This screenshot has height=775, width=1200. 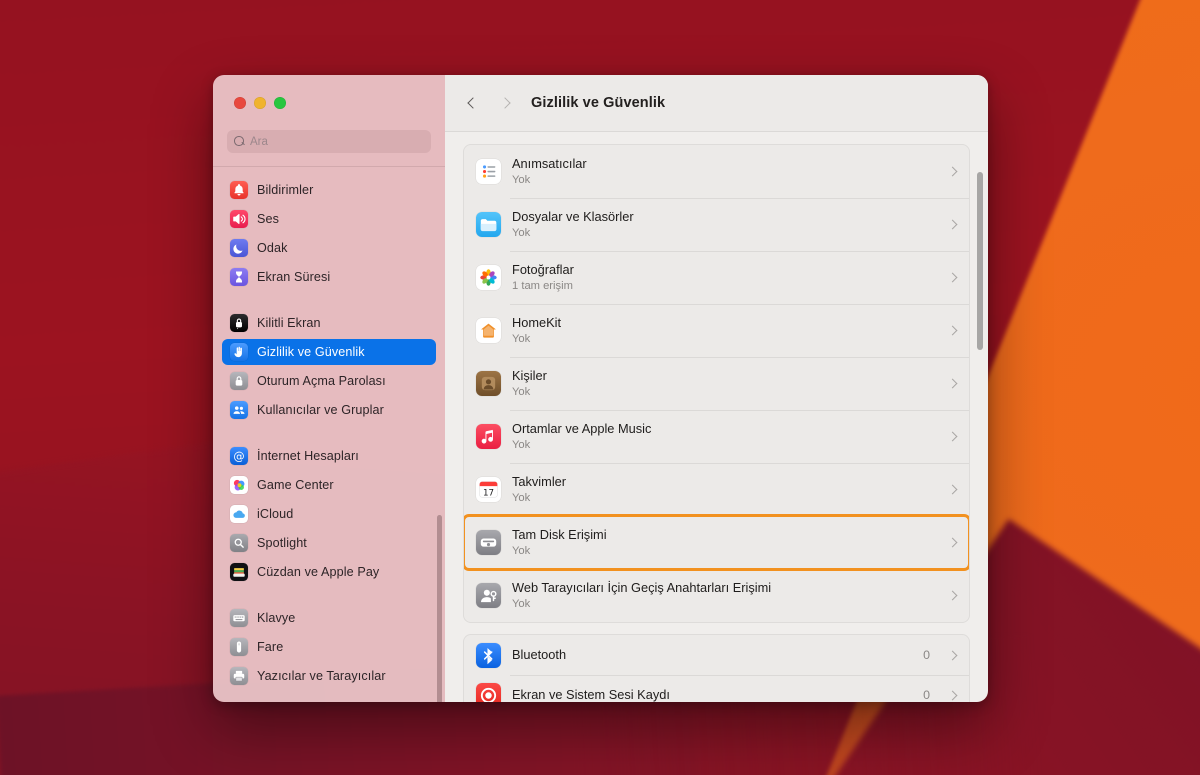 What do you see at coordinates (318, 572) in the screenshot?
I see `sidebar-item-label: Cüzdan ve Apple Pay` at bounding box center [318, 572].